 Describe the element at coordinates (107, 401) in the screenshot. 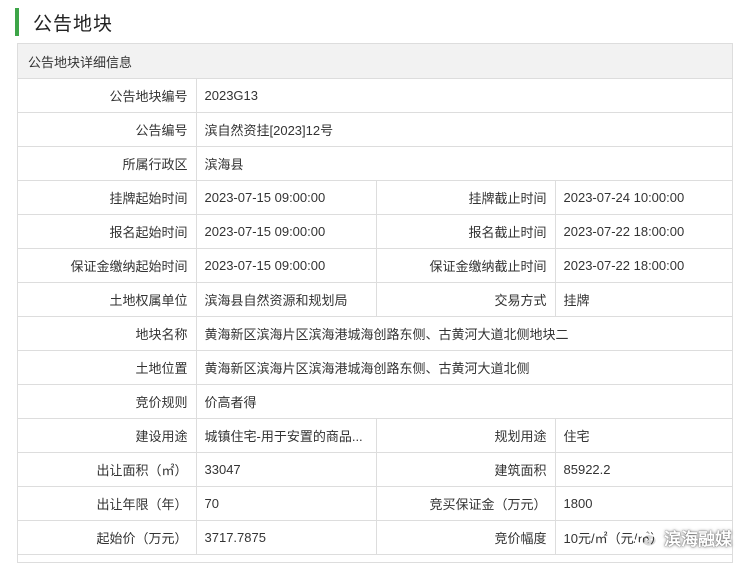

I see `field-label: 竞价规则` at that location.